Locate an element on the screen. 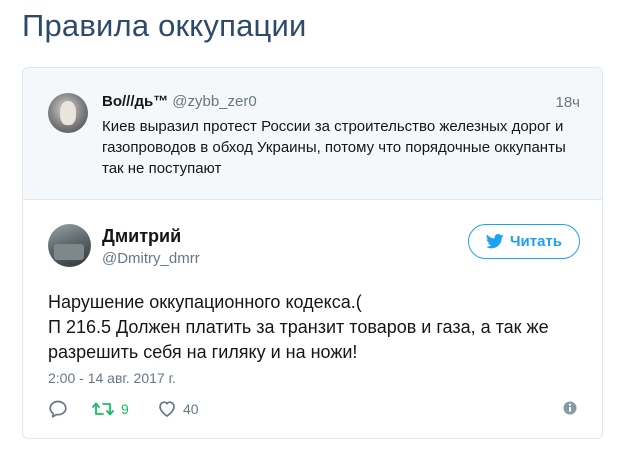  quoted-author-name: Во///дь™ is located at coordinates (135, 101).